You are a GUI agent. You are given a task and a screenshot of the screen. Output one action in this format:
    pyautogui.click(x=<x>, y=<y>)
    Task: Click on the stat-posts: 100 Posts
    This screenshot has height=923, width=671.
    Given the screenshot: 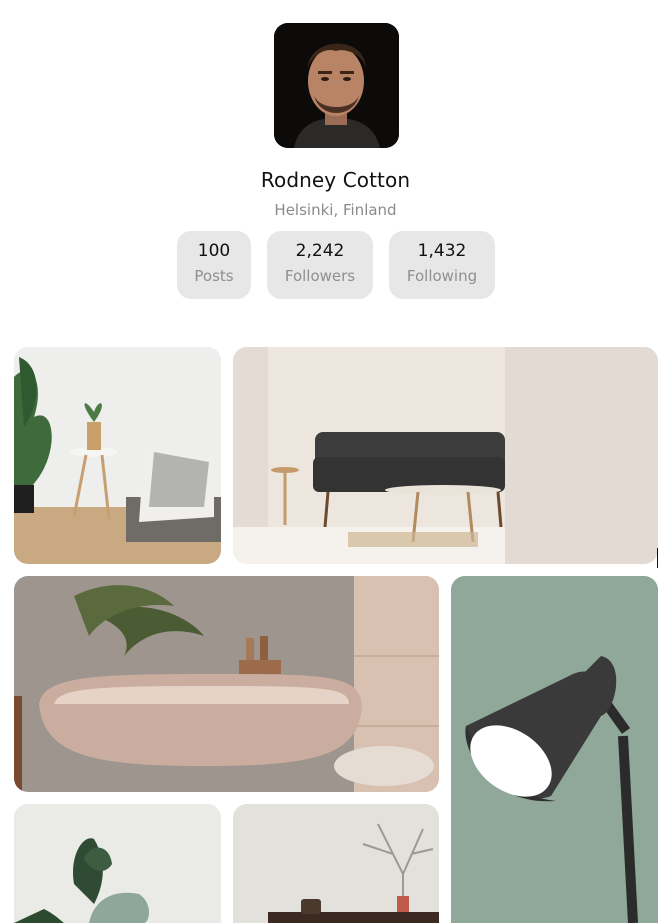 What is the action you would take?
    pyautogui.click(x=214, y=265)
    